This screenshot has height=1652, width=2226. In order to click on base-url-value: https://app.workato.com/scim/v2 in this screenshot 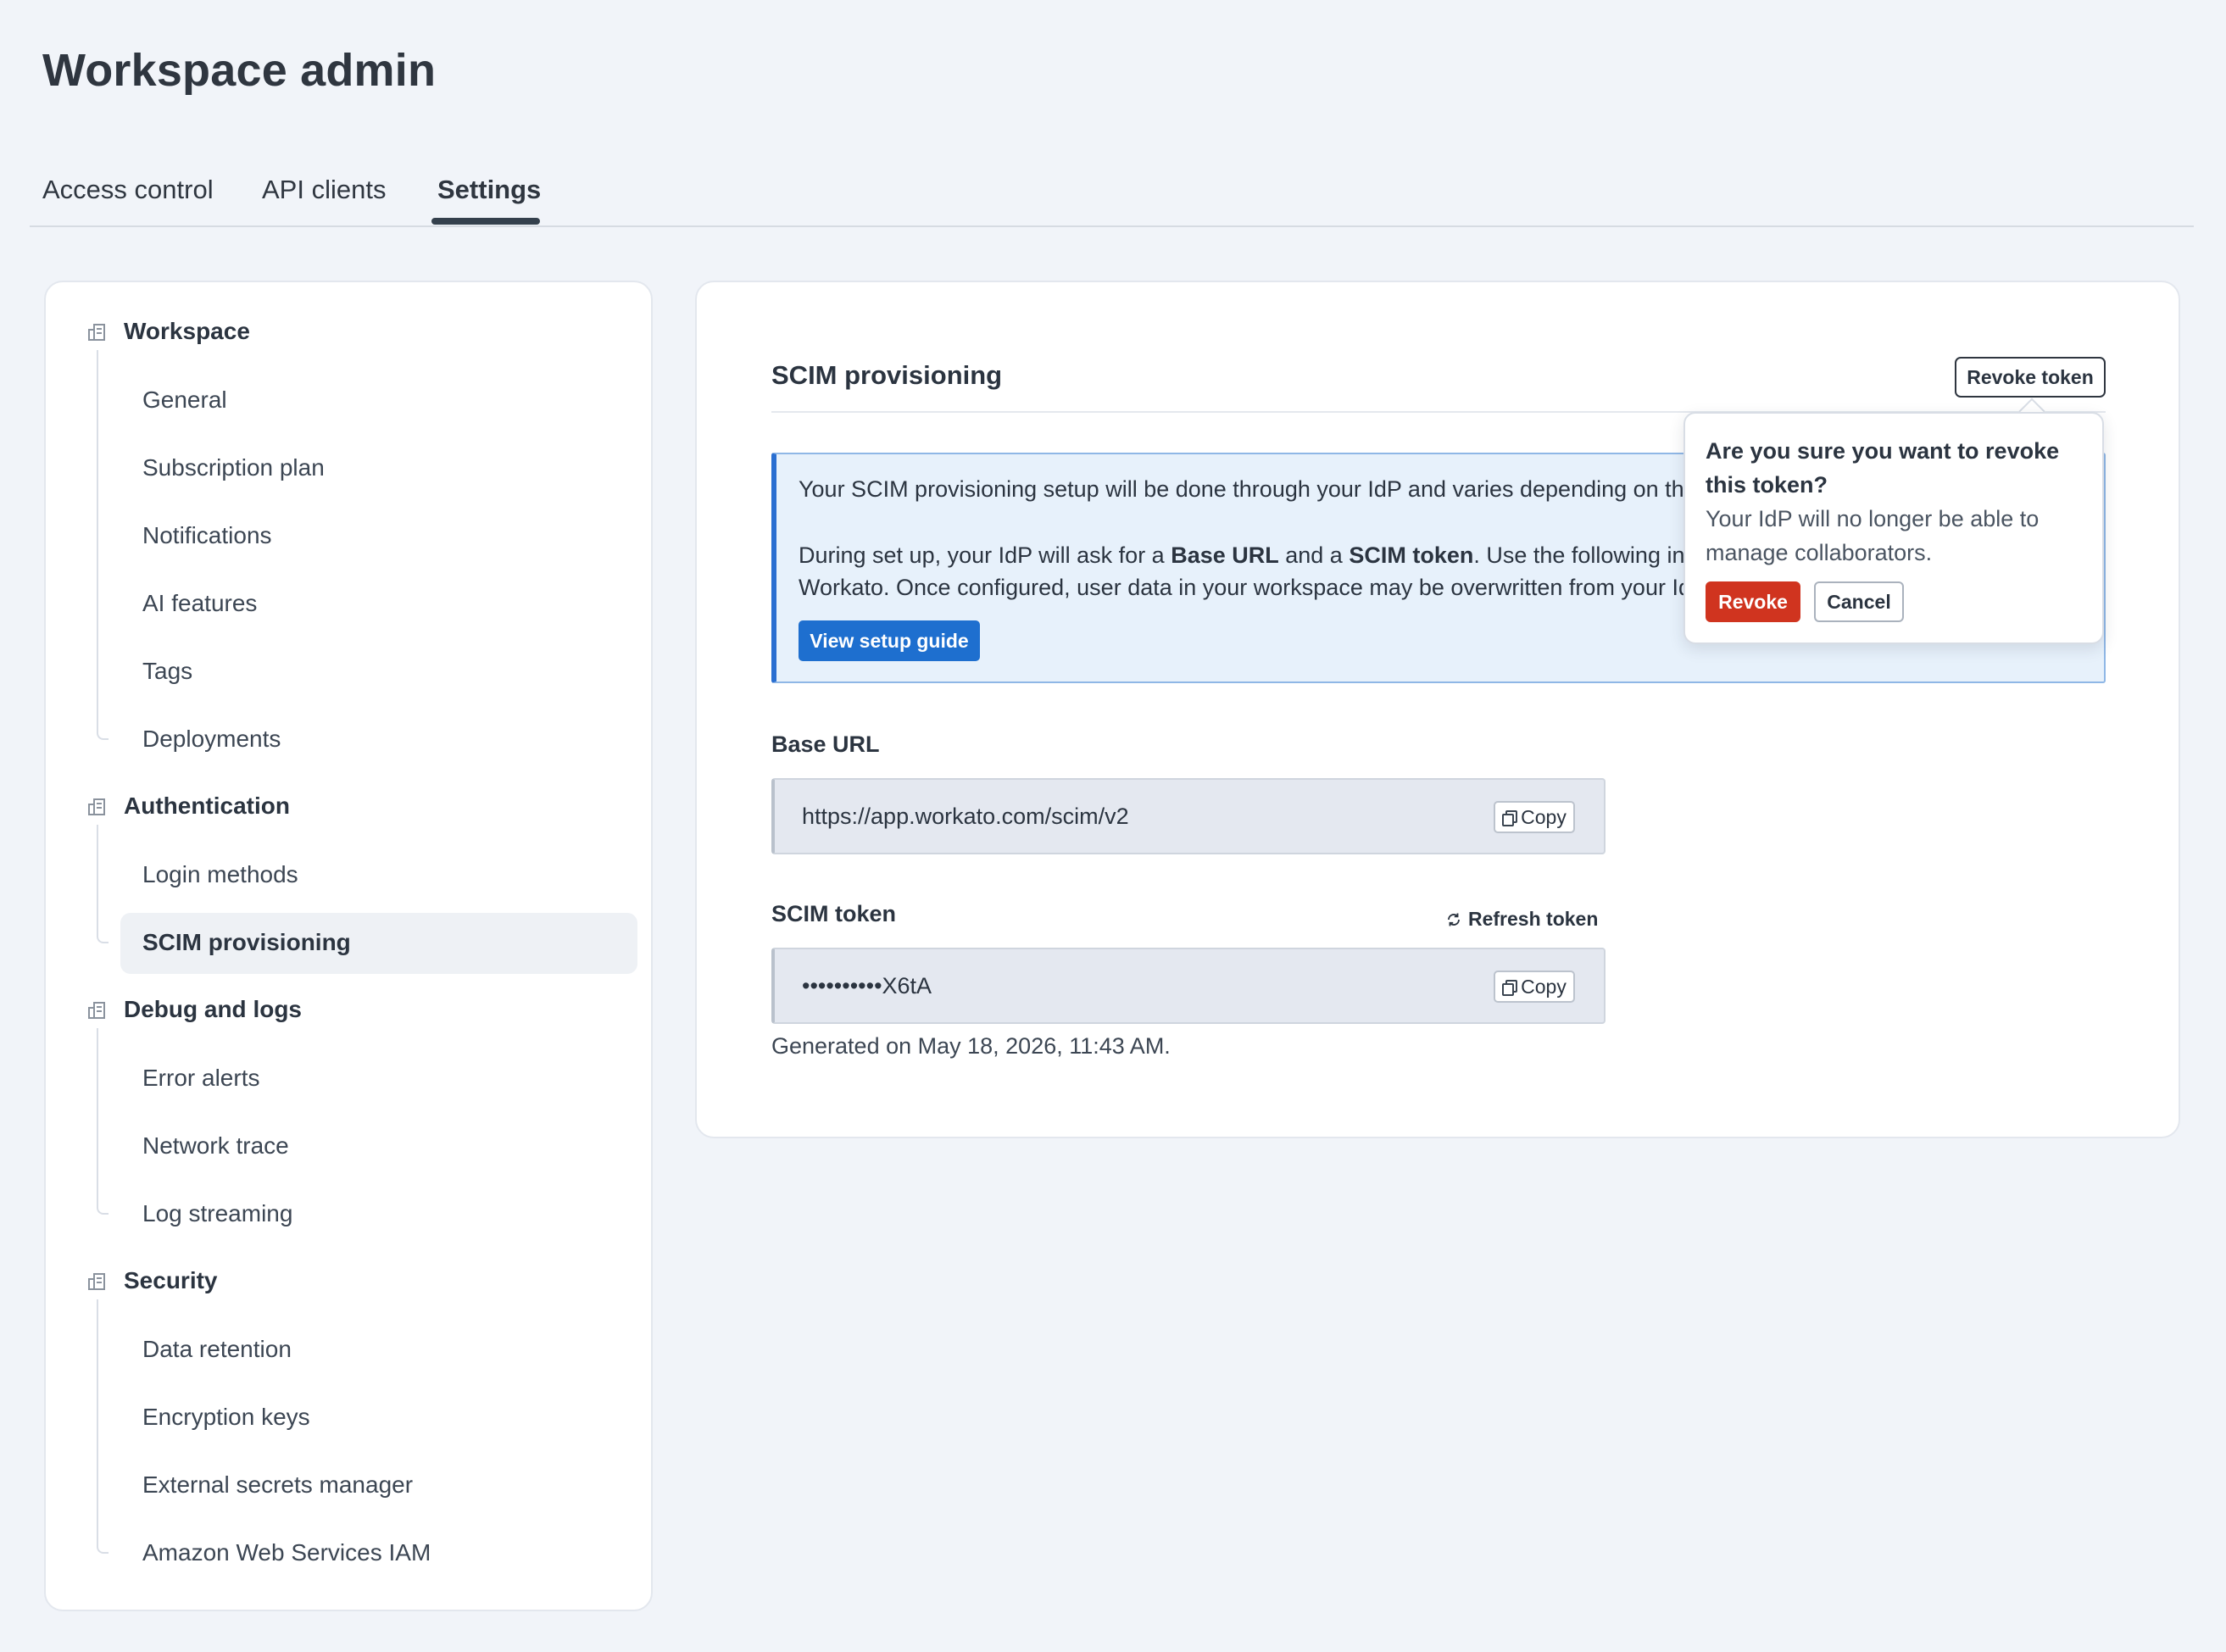, I will do `click(965, 816)`.